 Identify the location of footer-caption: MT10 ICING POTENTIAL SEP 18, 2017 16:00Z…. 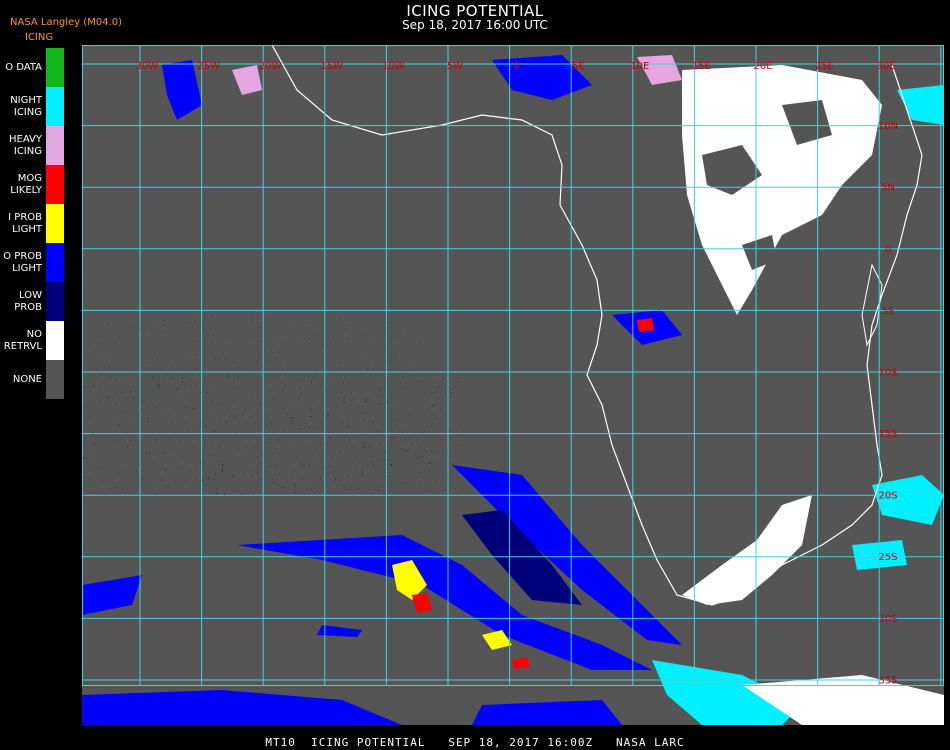
(475, 742).